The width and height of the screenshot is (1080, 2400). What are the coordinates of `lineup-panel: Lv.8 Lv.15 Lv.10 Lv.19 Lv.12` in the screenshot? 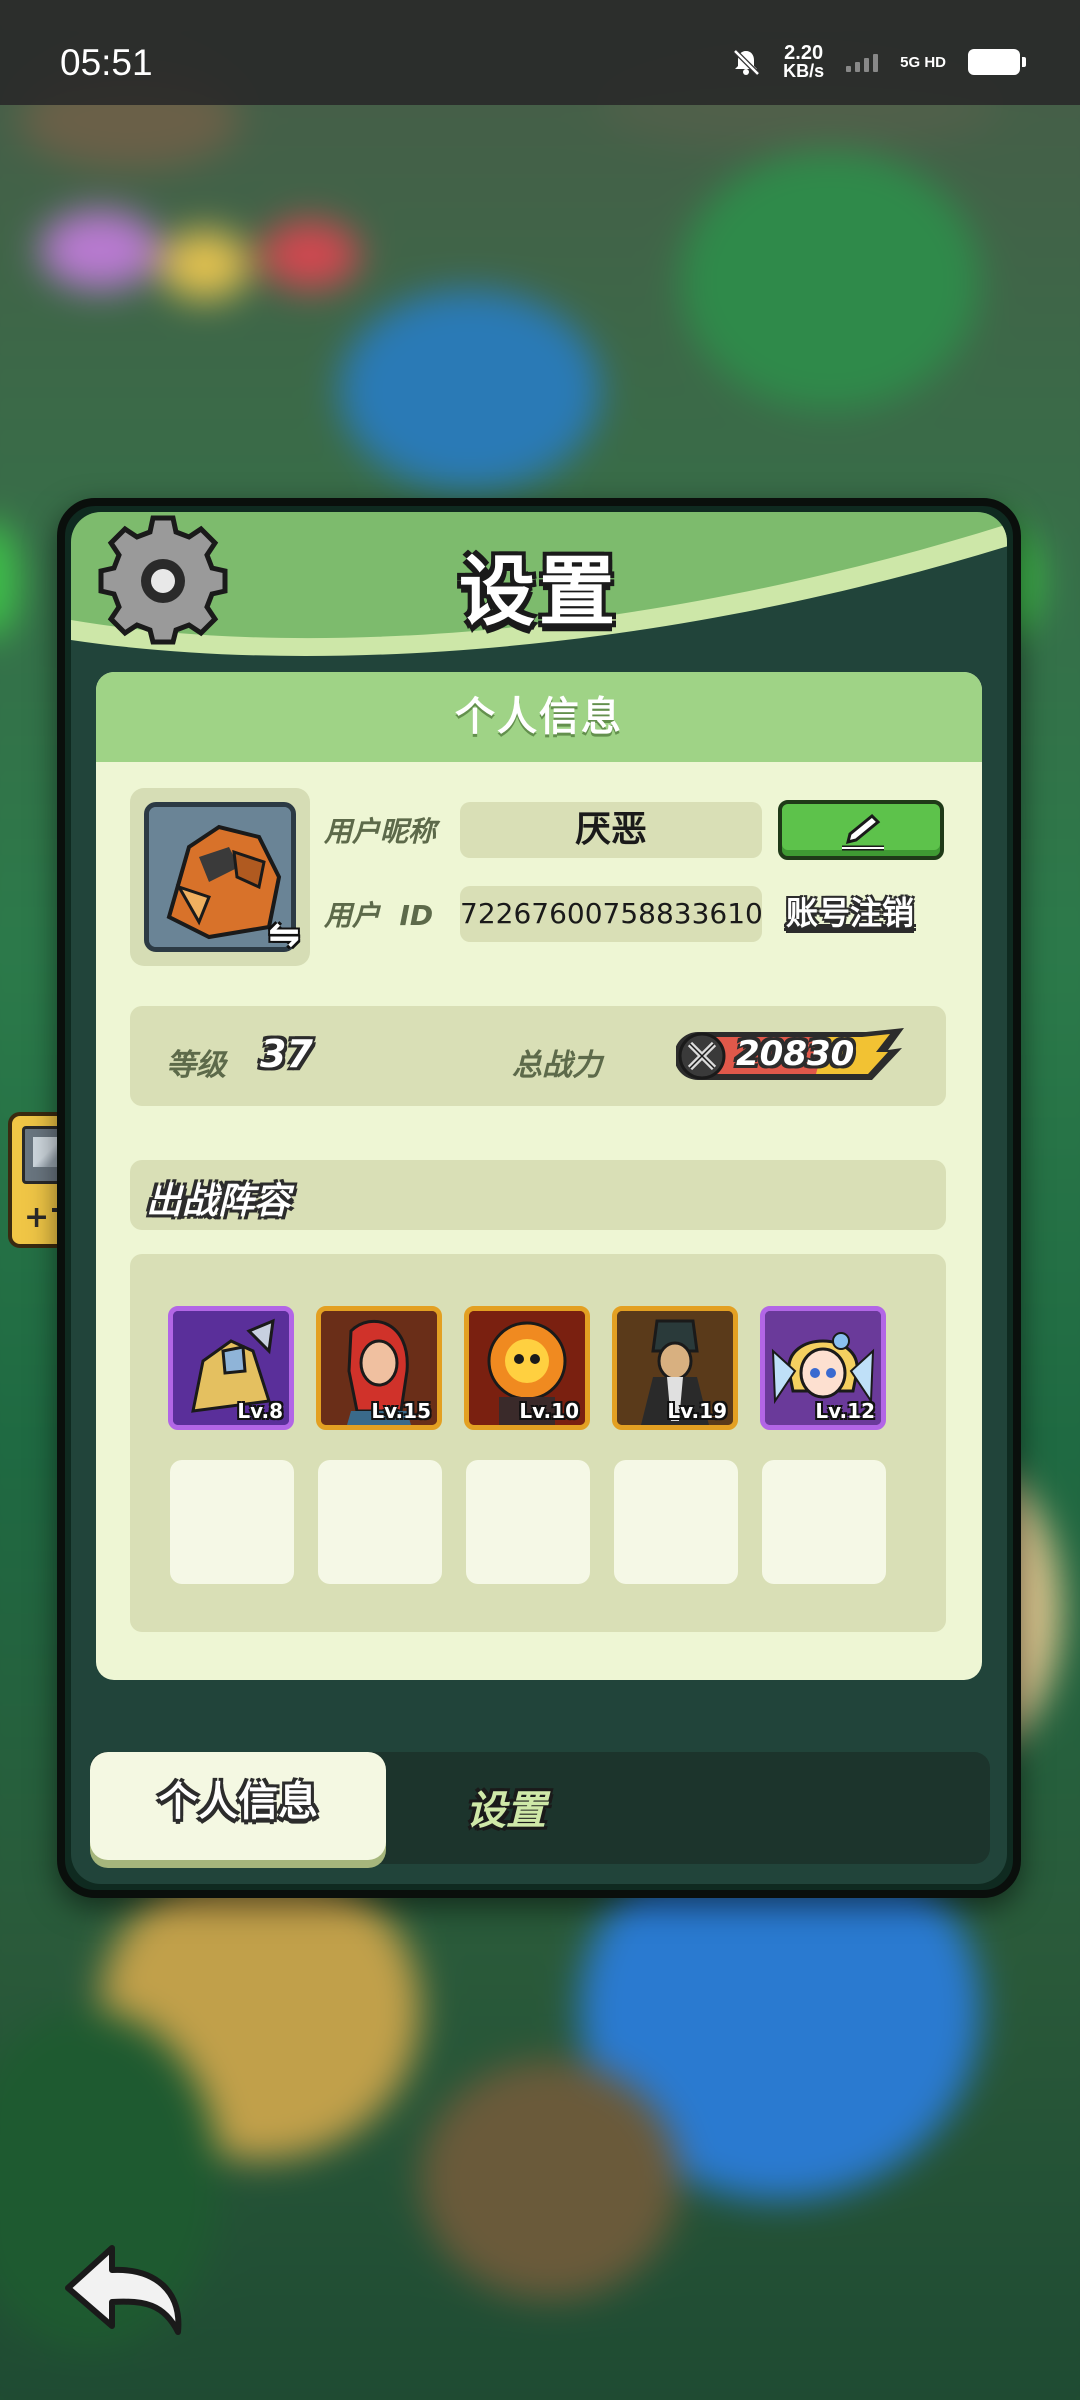 It's located at (538, 1443).